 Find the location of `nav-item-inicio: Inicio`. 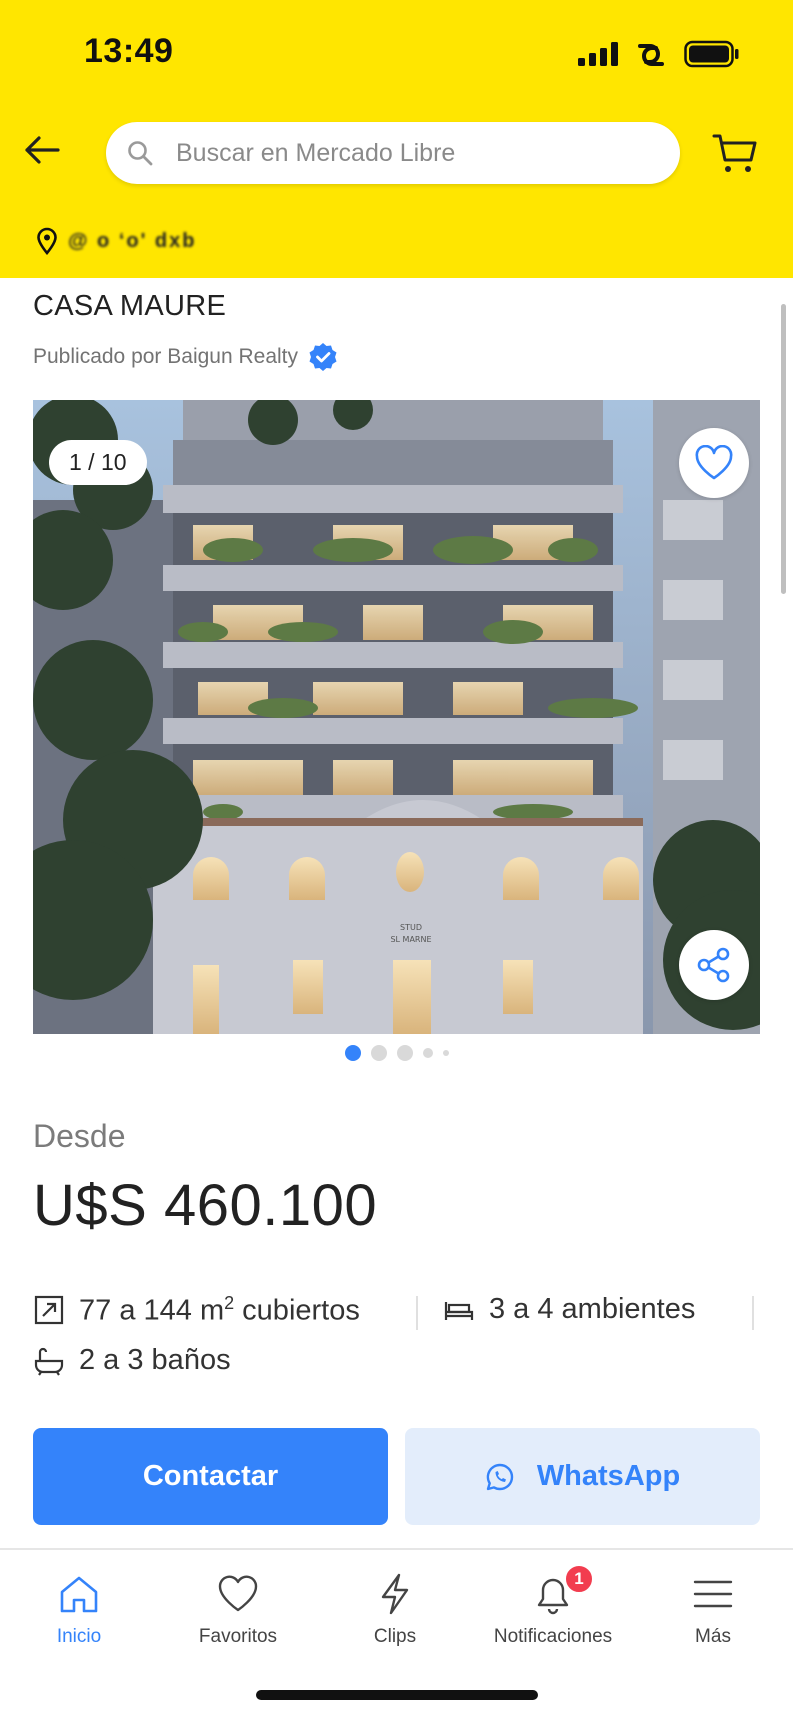

nav-item-inicio: Inicio is located at coordinates (79, 1610).